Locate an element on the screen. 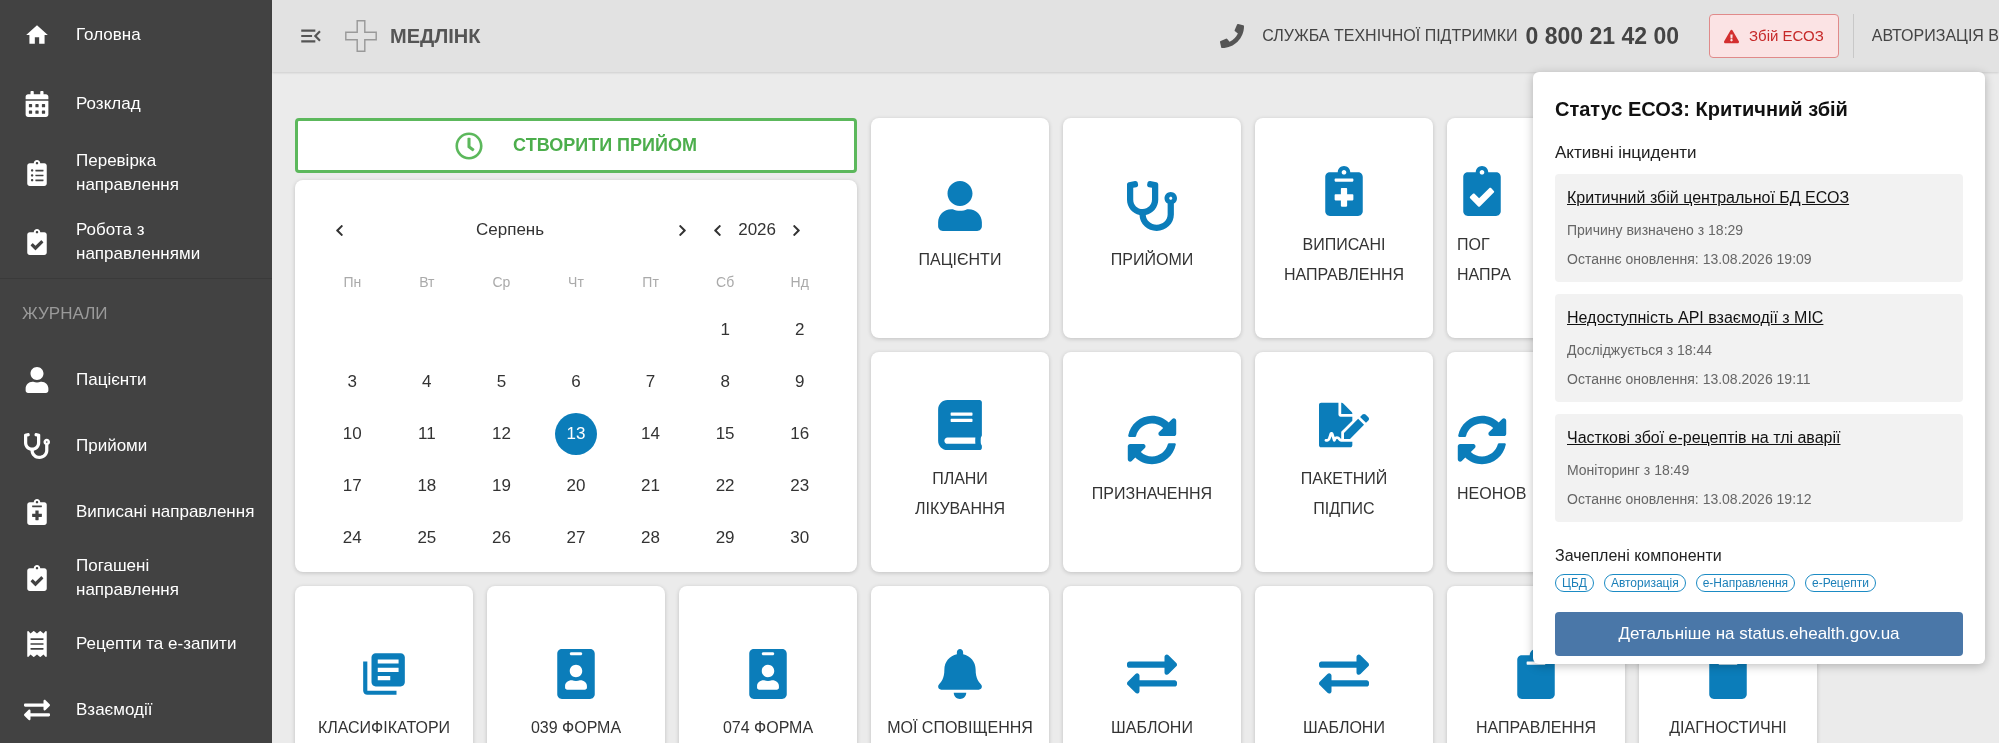  weekday-label: Ср is located at coordinates (501, 282).